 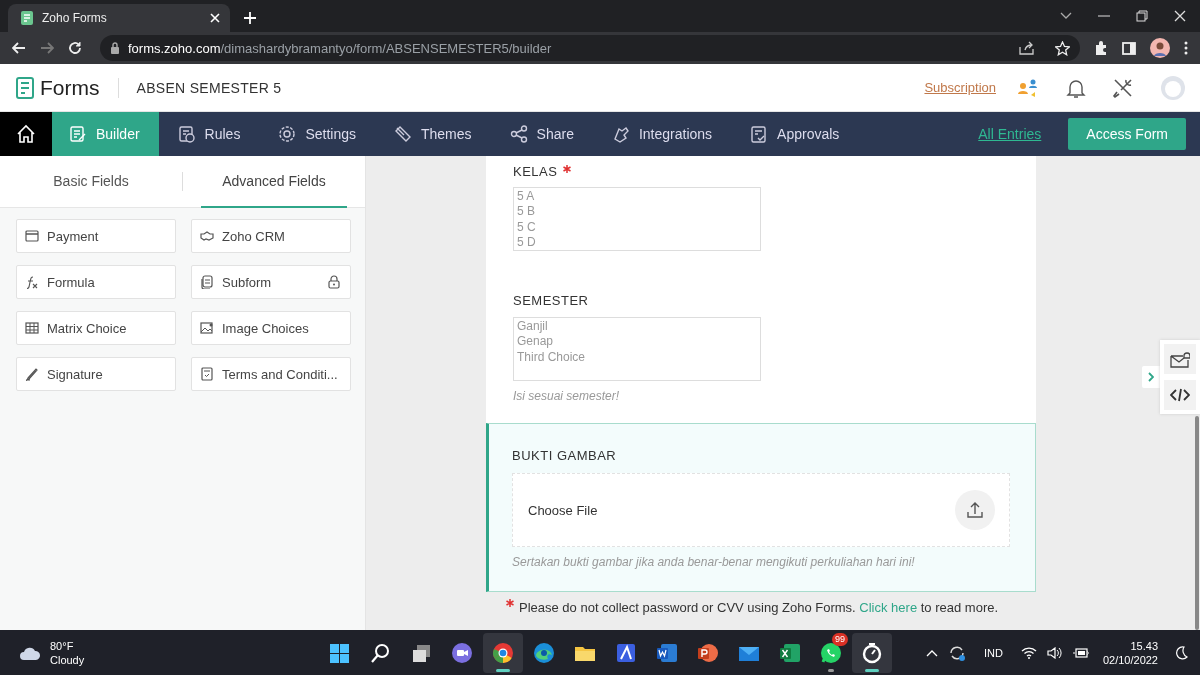 I want to click on side-panel-icon, so click(x=1129, y=48).